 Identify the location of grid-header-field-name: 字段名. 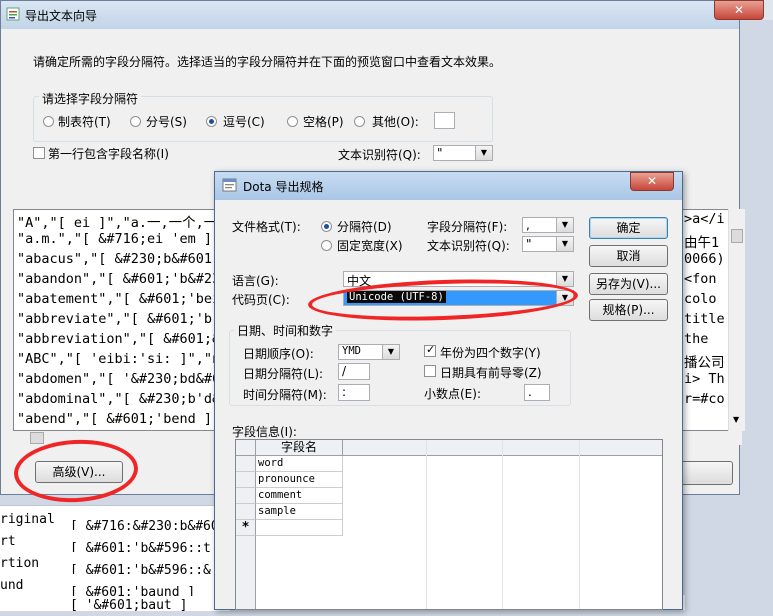
(299, 448).